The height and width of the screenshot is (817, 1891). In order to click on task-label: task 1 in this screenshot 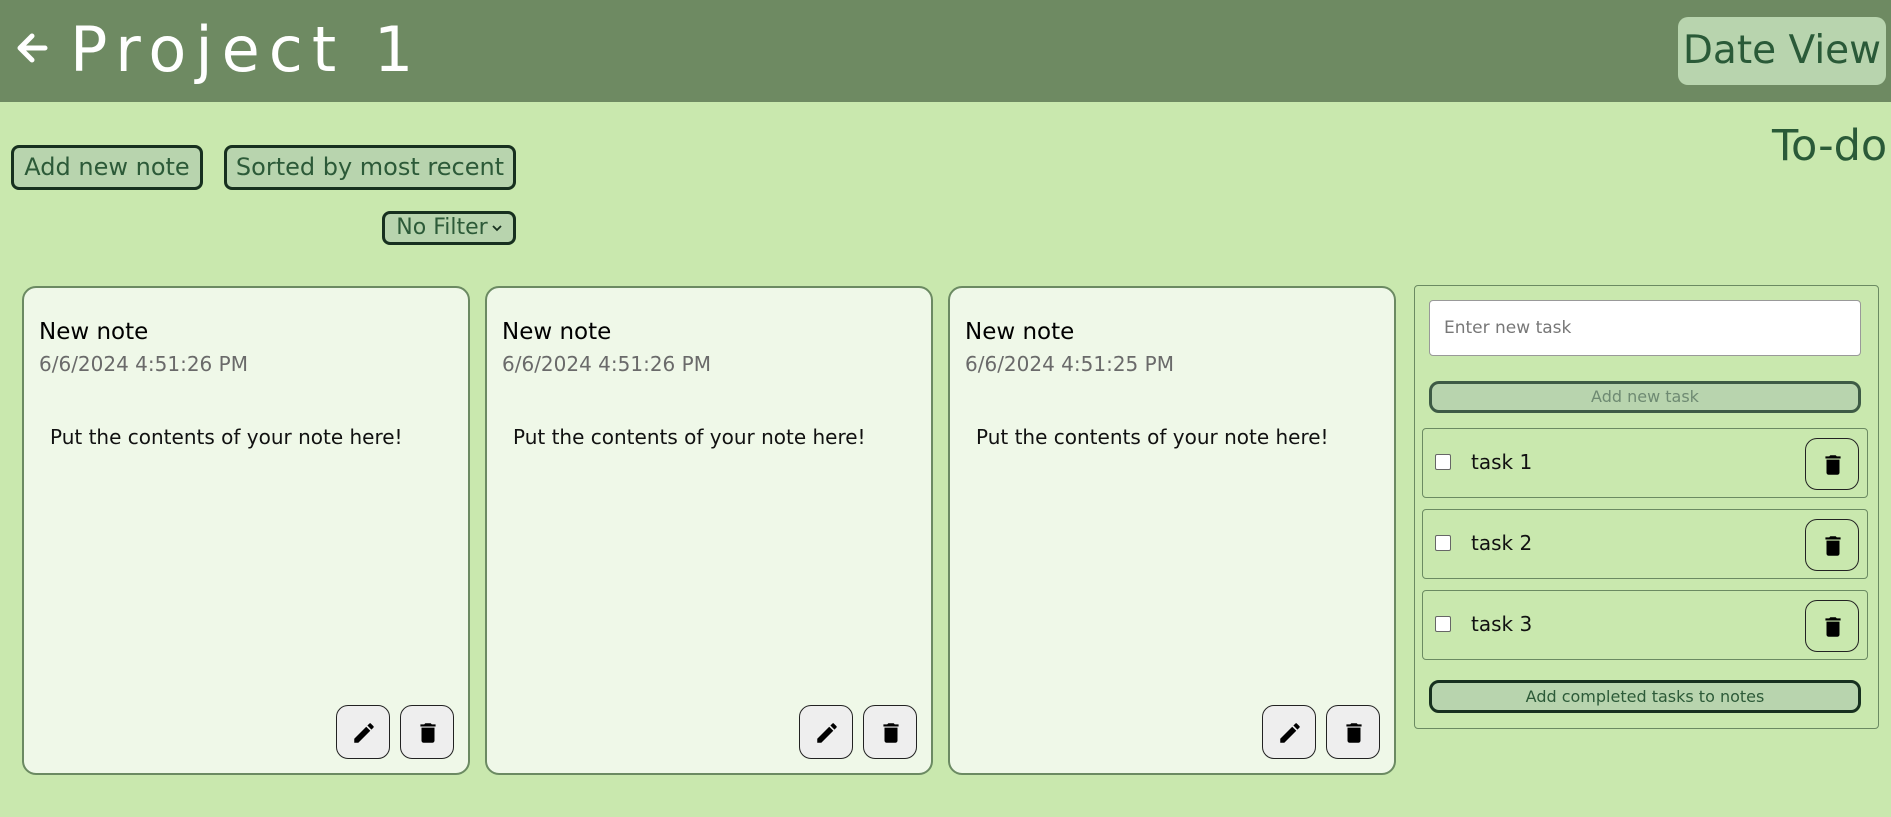, I will do `click(1502, 462)`.